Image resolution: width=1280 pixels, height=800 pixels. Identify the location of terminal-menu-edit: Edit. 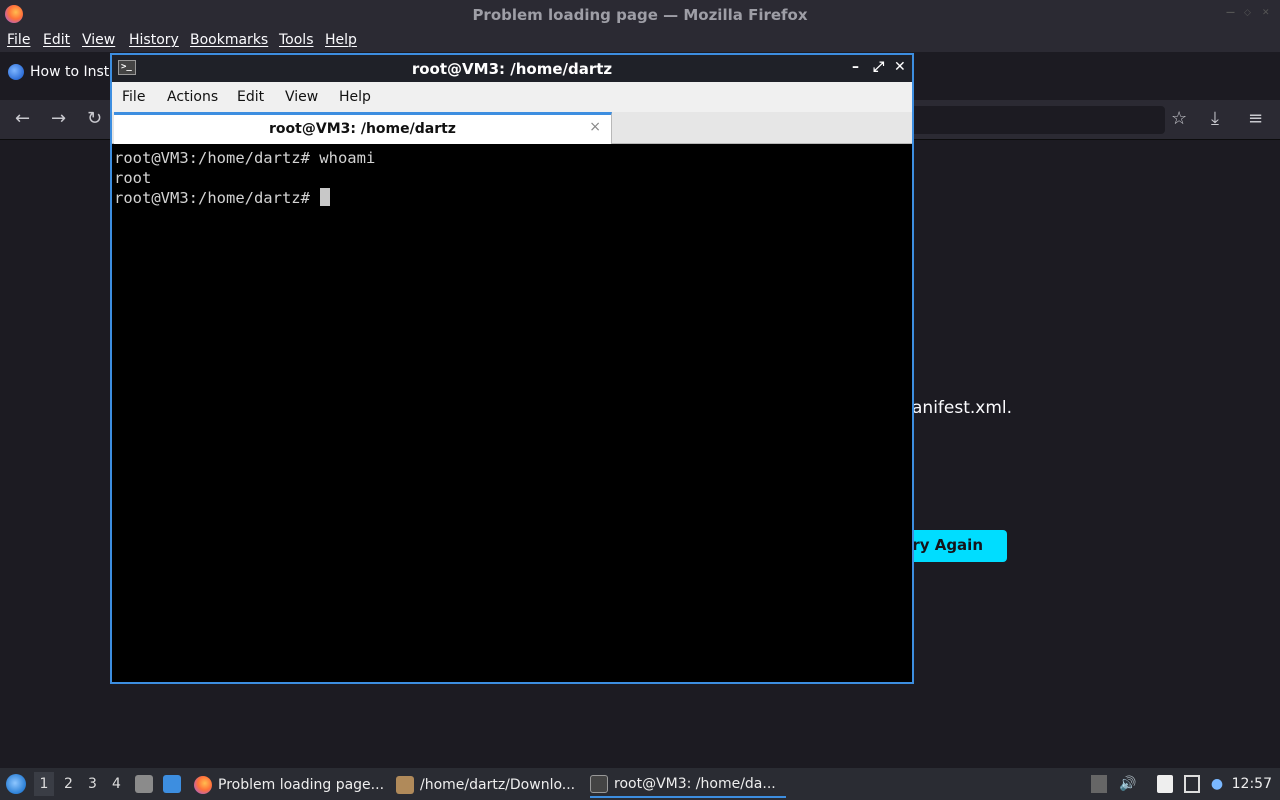
(250, 97).